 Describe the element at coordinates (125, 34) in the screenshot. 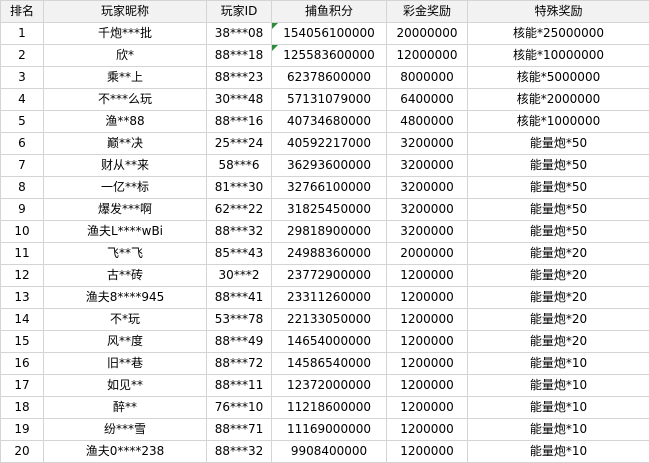

I see `cell-nickname: 千炮***批` at that location.